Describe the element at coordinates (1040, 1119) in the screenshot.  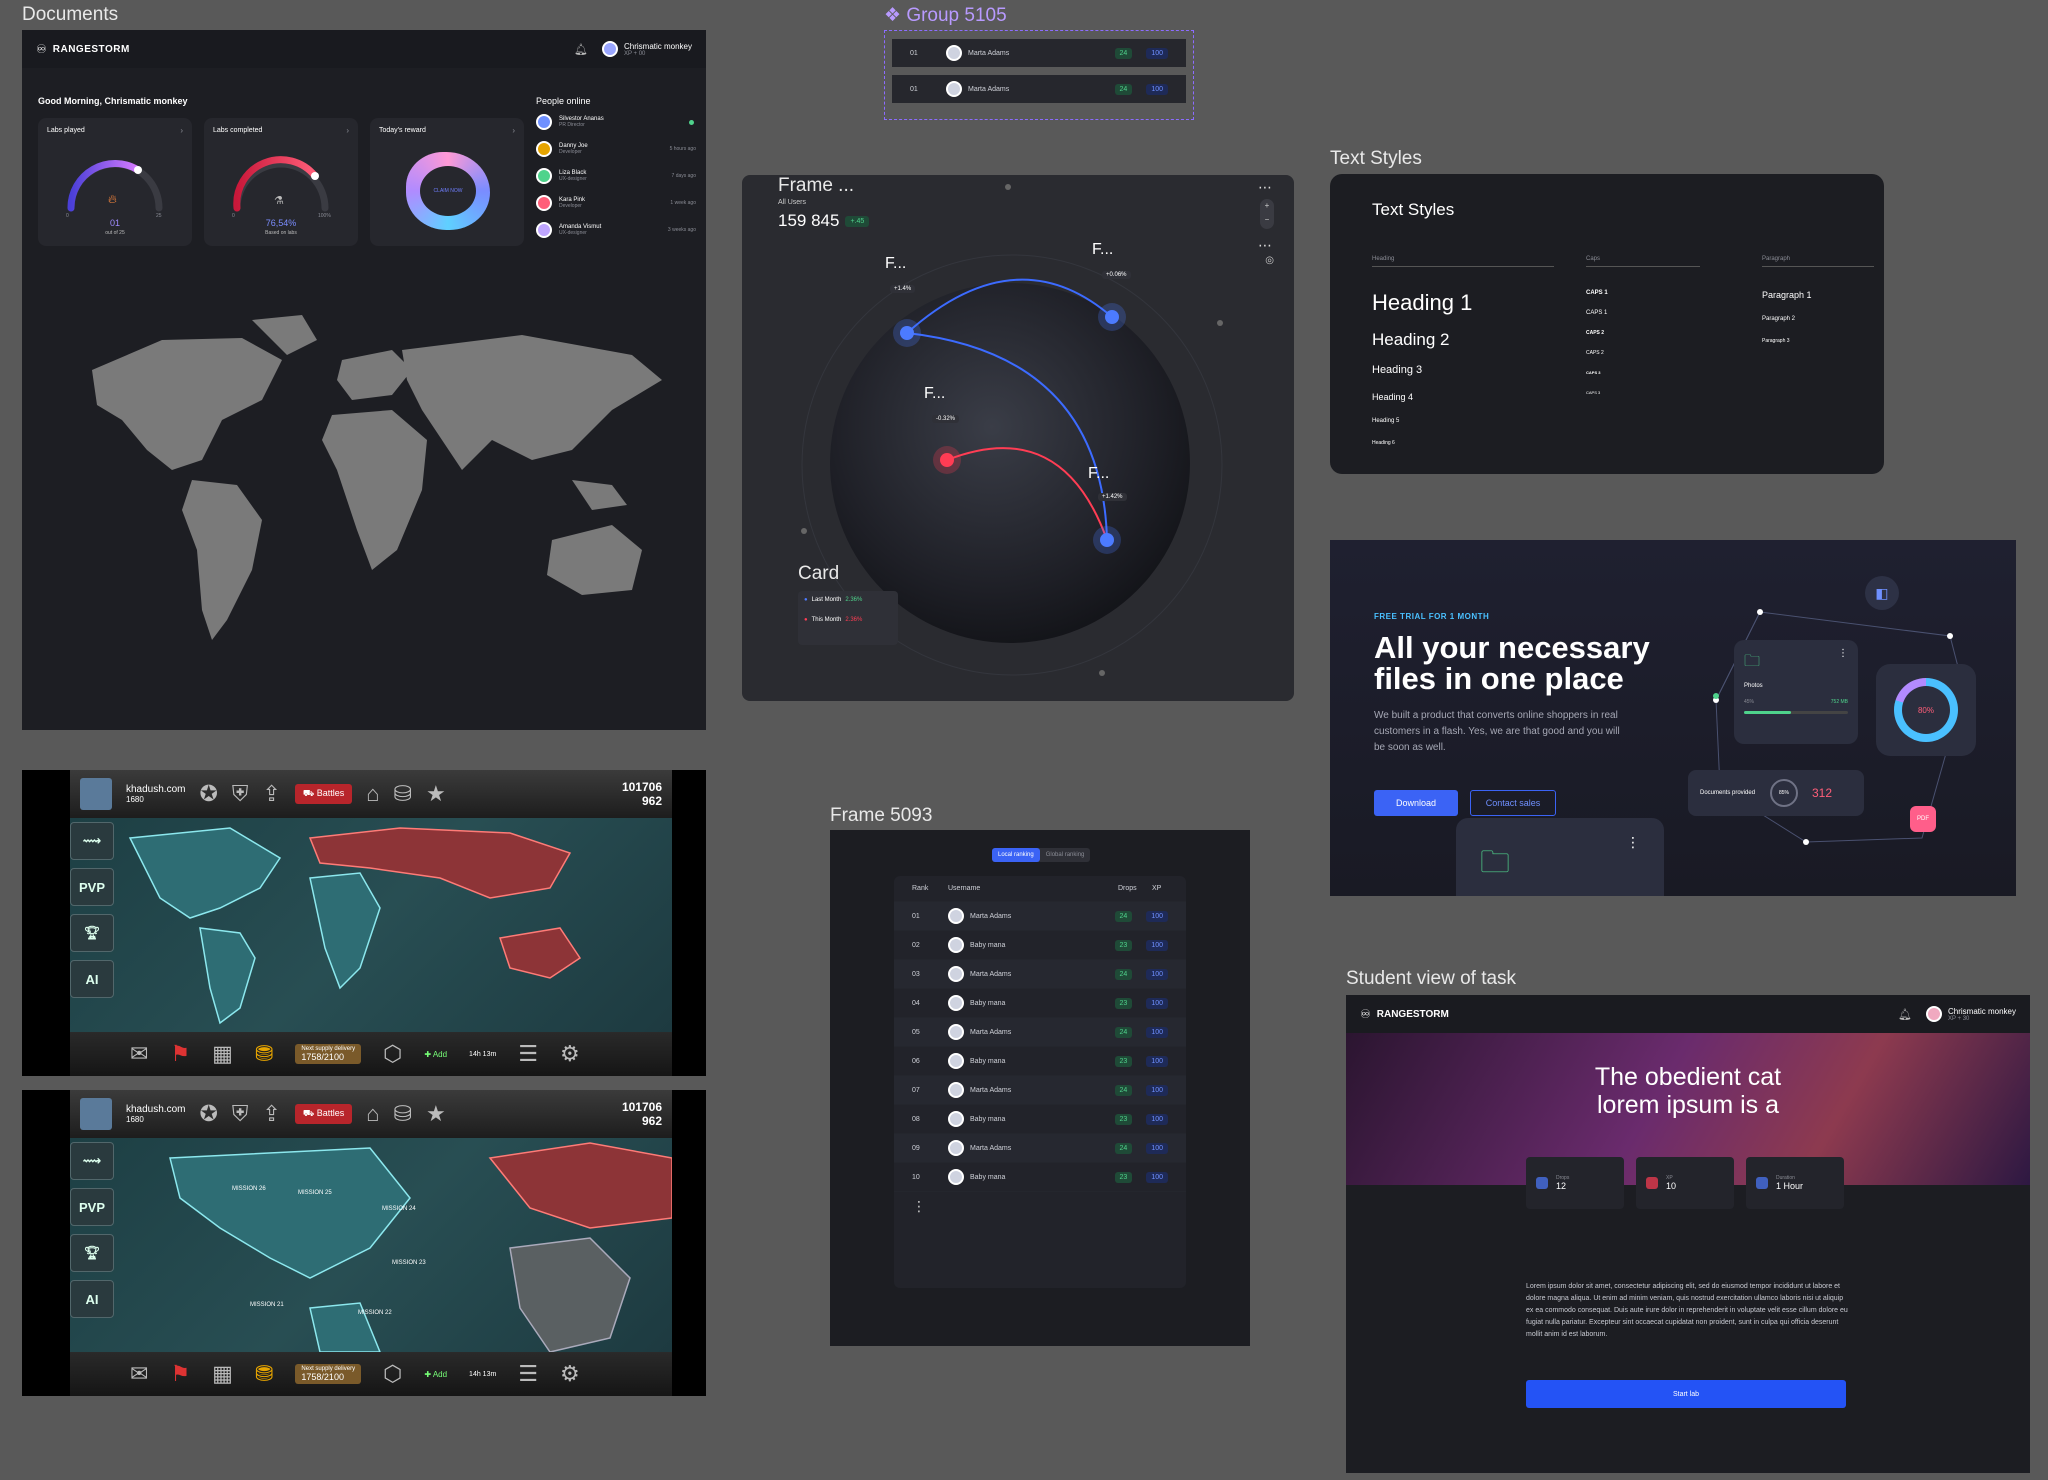
I see `table-row: 08 Baby mana 23 100` at that location.